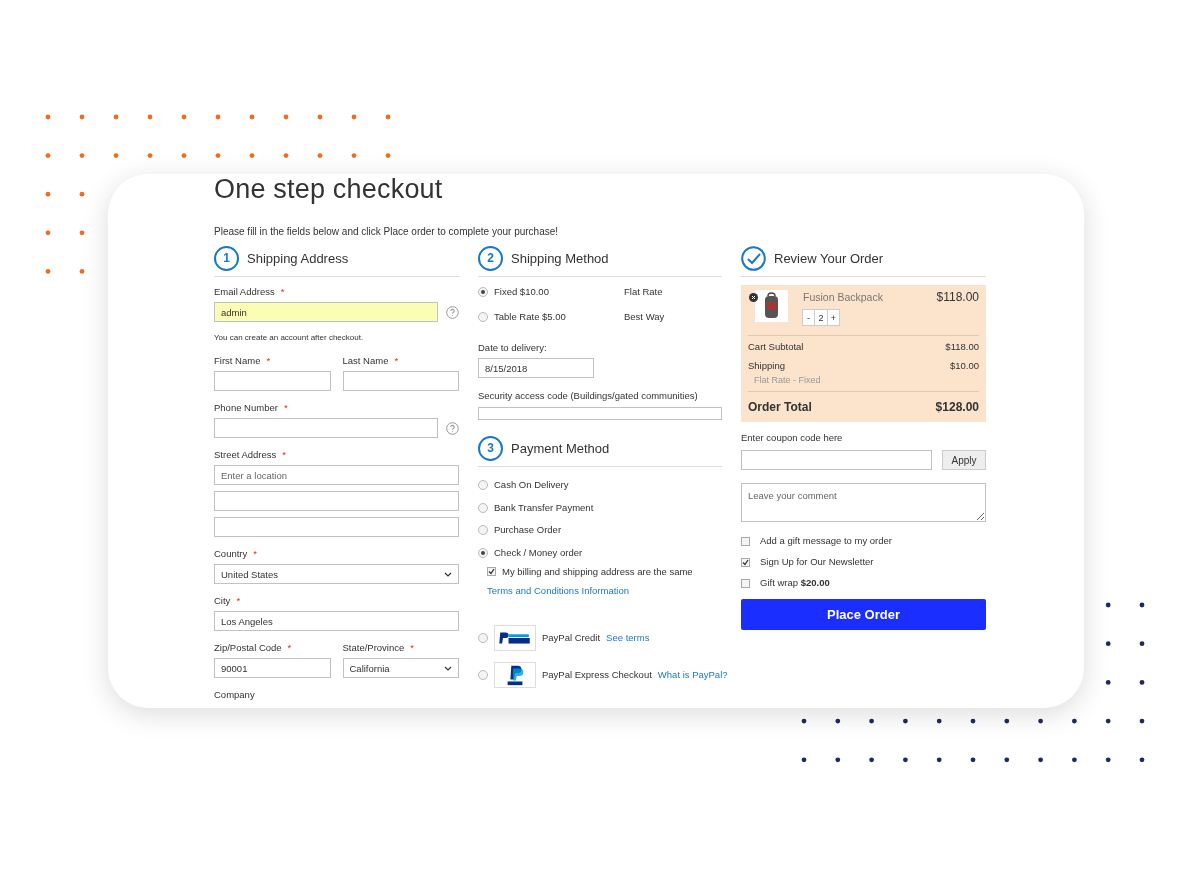 This screenshot has height=876, width=1200. What do you see at coordinates (787, 380) in the screenshot?
I see `shipping-method-text: Flat Rate - Fixed` at bounding box center [787, 380].